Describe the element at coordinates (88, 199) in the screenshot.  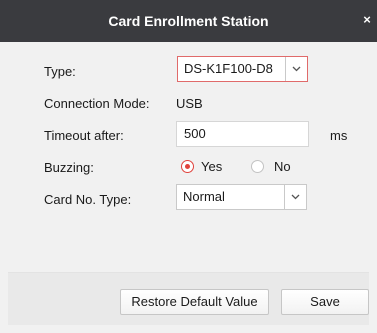
I see `card-no-type-label: Card No. Type:` at that location.